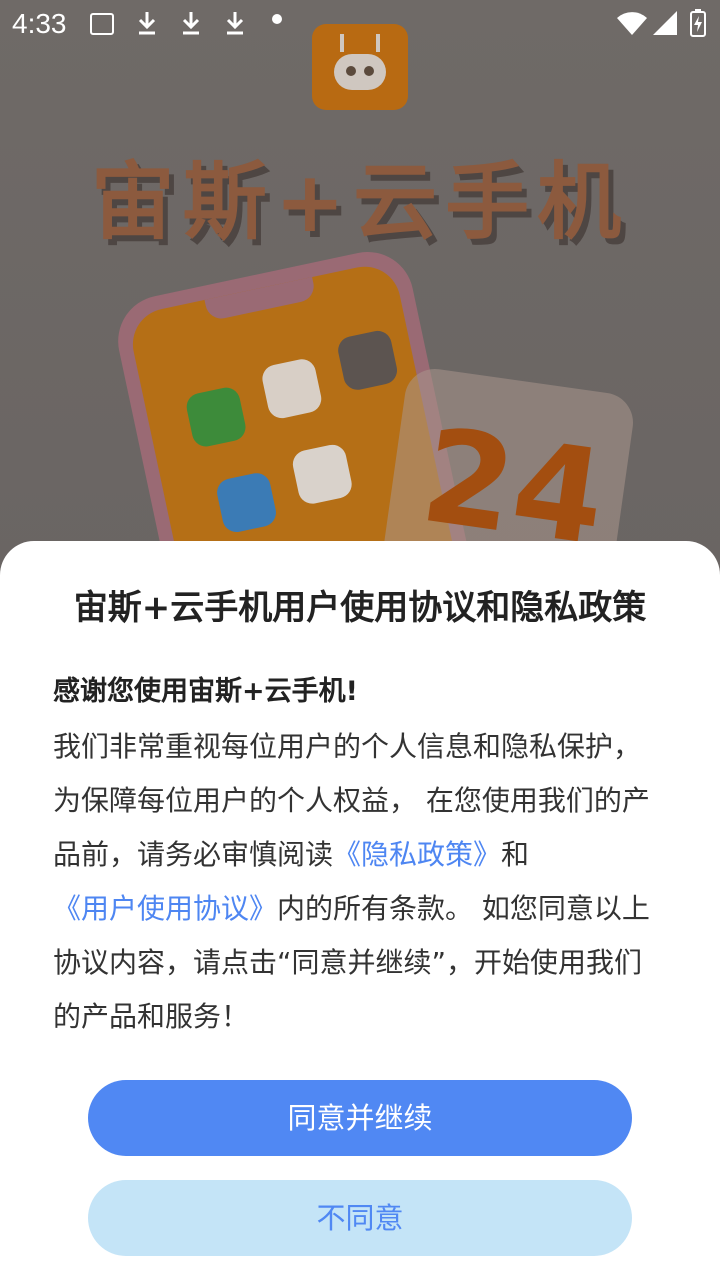 The image size is (720, 1280). I want to click on user-agreement-link: 《用户使用协议》, so click(165, 908).